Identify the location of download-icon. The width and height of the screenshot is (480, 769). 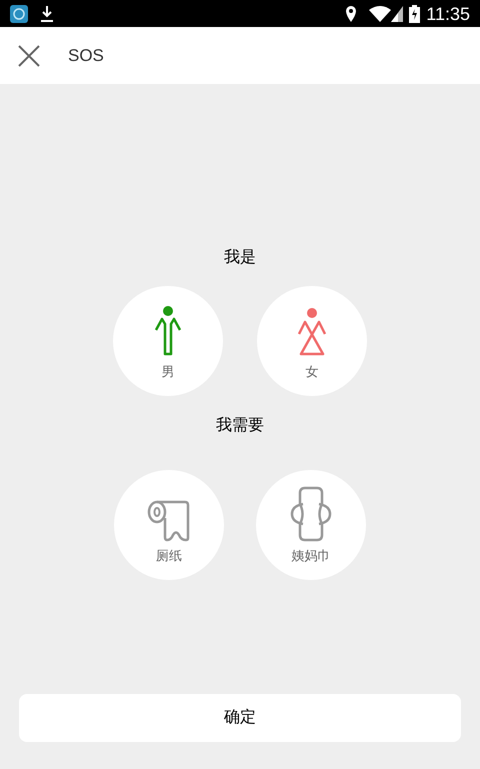
(47, 13).